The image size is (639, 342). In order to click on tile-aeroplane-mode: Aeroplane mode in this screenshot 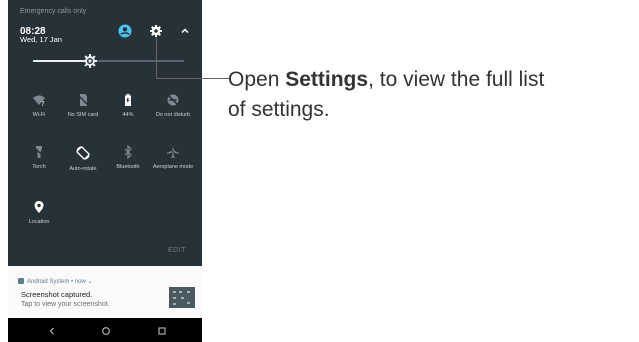, I will do `click(173, 158)`.